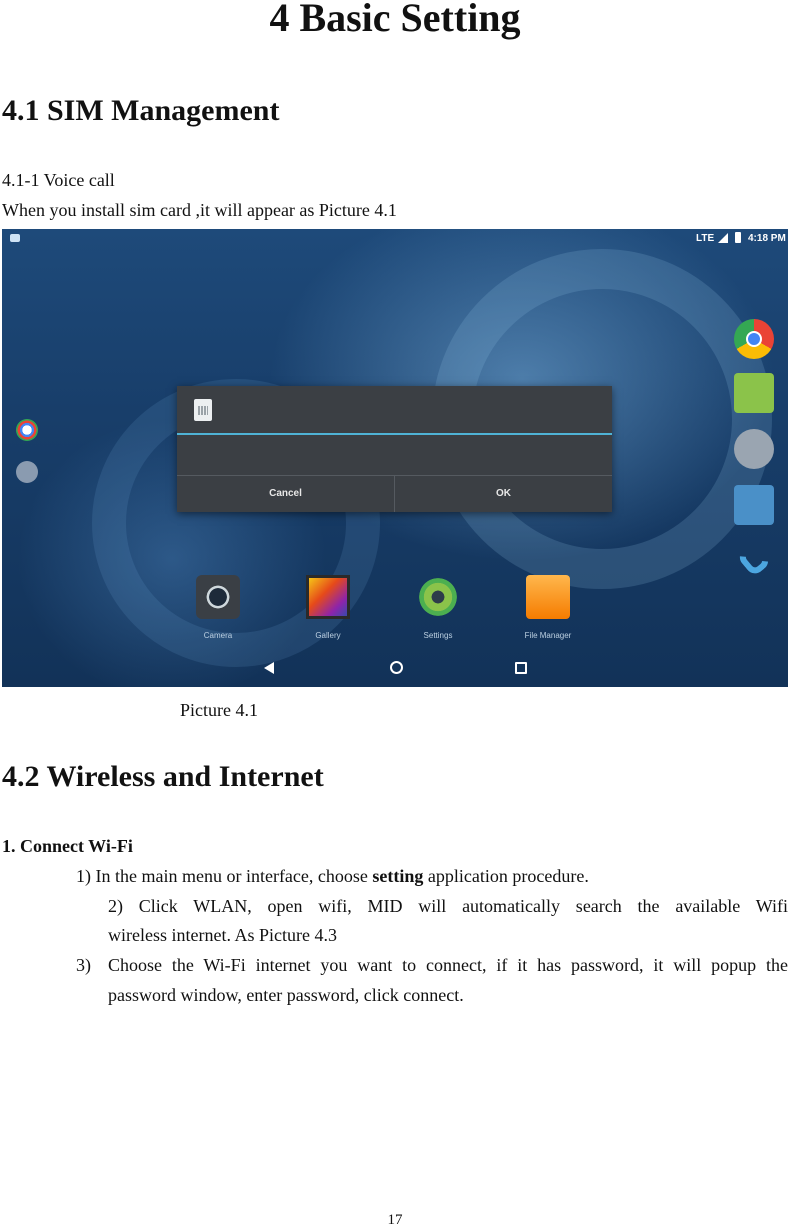  What do you see at coordinates (224, 876) in the screenshot?
I see `step-1-prefix: 1) In the main menu or interface, choose` at bounding box center [224, 876].